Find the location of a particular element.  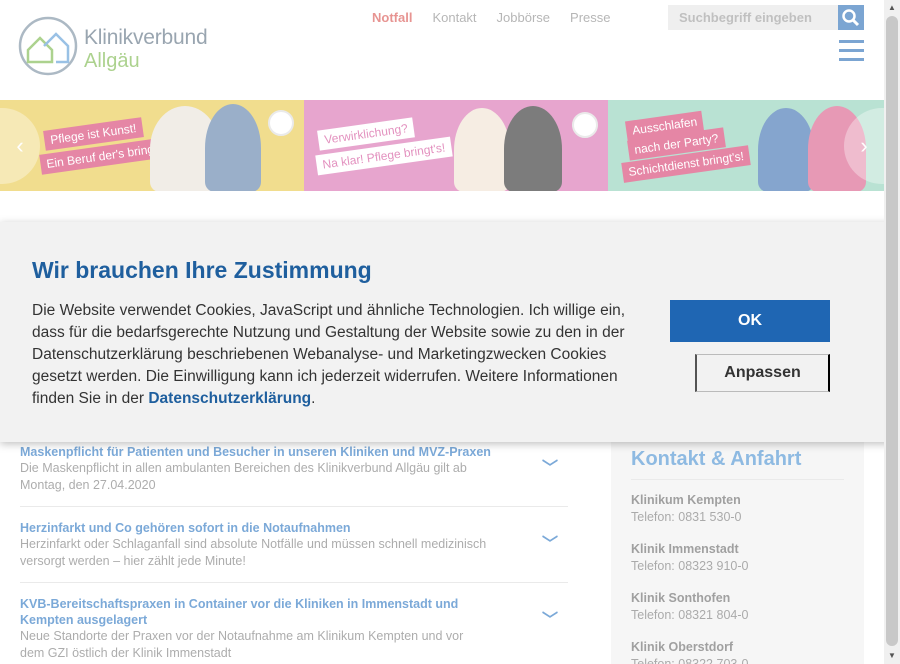

scroll-down-icon: ▼ is located at coordinates (892, 656).